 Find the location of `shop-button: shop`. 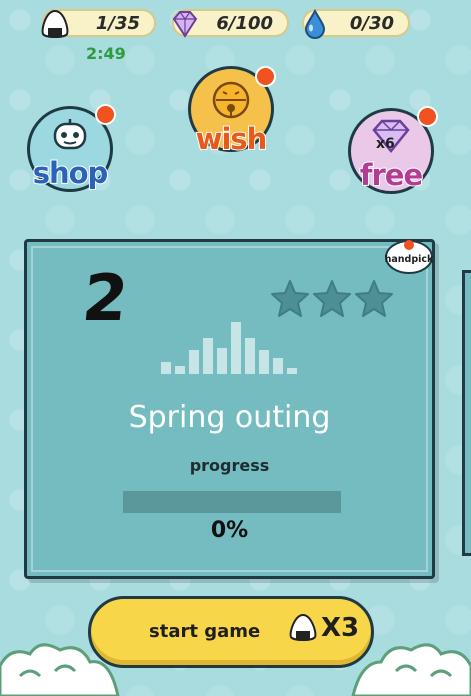

shop-button: shop is located at coordinates (71, 148).